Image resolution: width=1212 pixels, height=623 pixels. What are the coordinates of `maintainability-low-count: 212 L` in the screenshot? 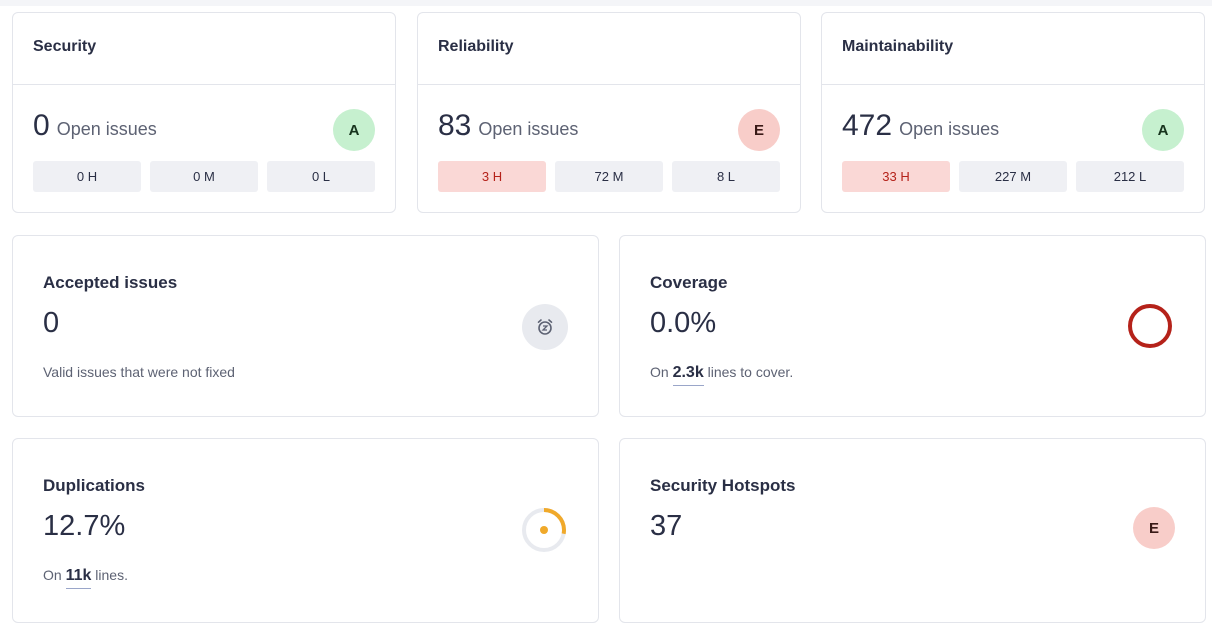 It's located at (1130, 176).